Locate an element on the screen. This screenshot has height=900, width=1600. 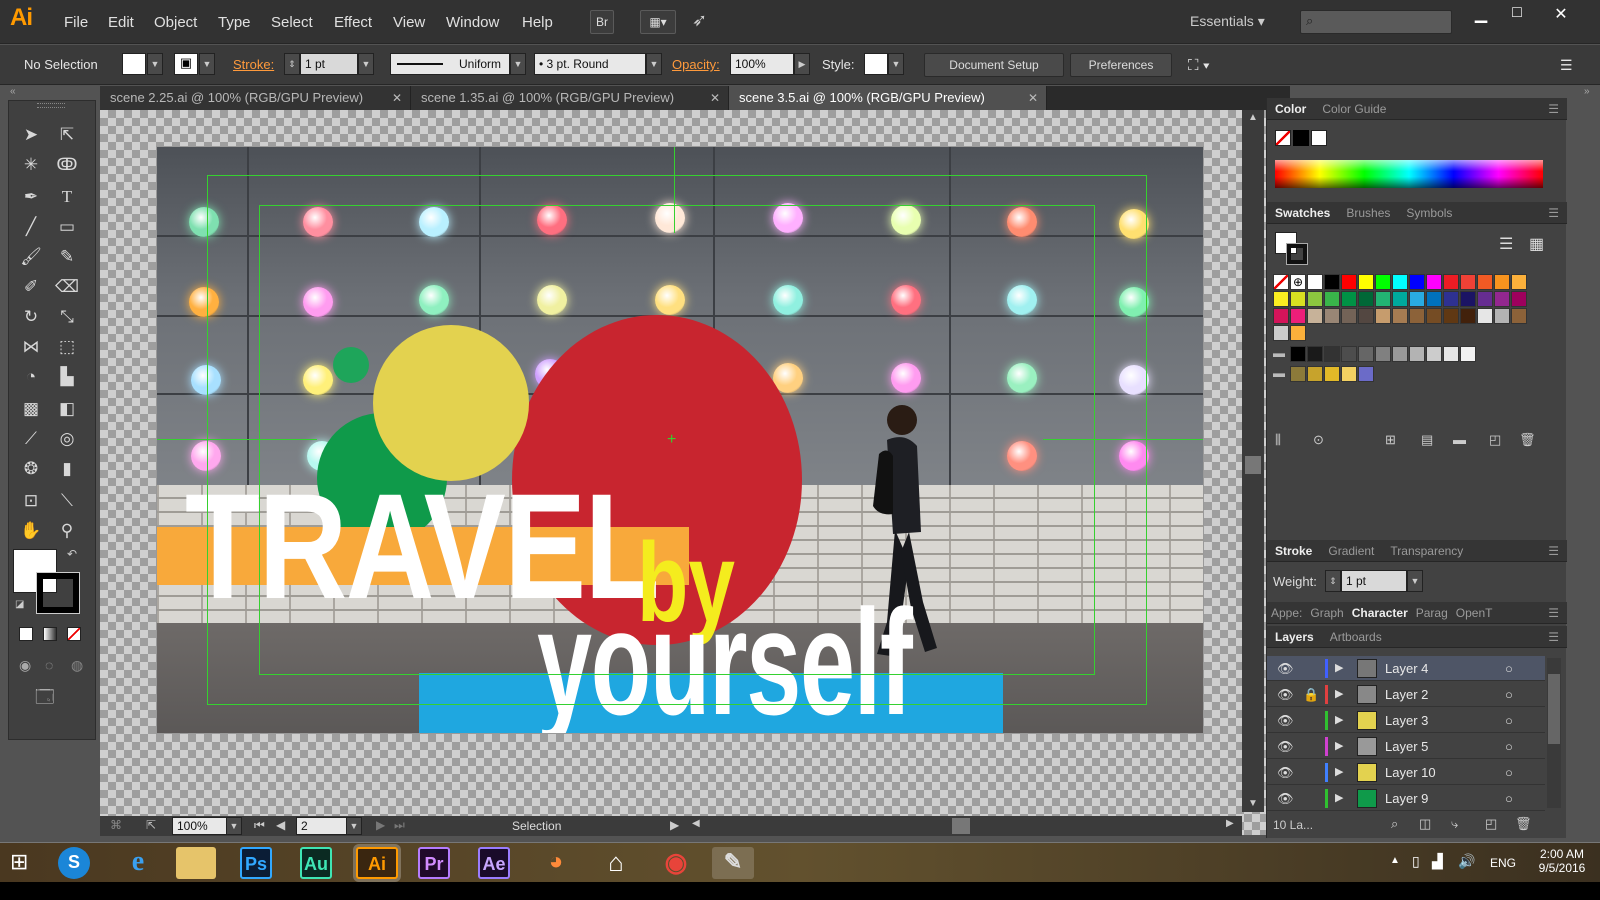
line-tool-icon: ╱ is located at coordinates (31, 227).